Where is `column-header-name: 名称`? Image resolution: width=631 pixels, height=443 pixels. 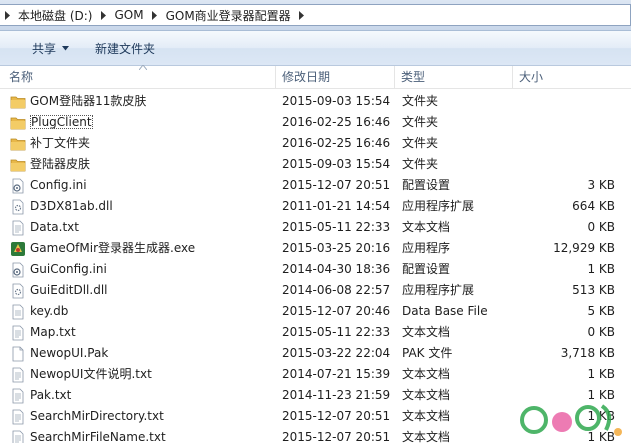
column-header-name: 名称 is located at coordinates (139, 76).